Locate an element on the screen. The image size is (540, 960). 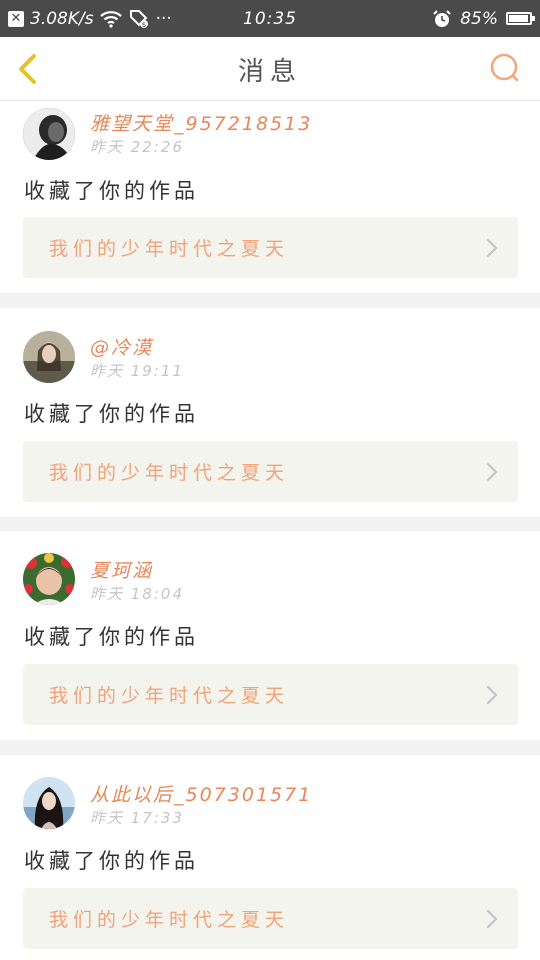
search-button is located at coordinates (505, 68).